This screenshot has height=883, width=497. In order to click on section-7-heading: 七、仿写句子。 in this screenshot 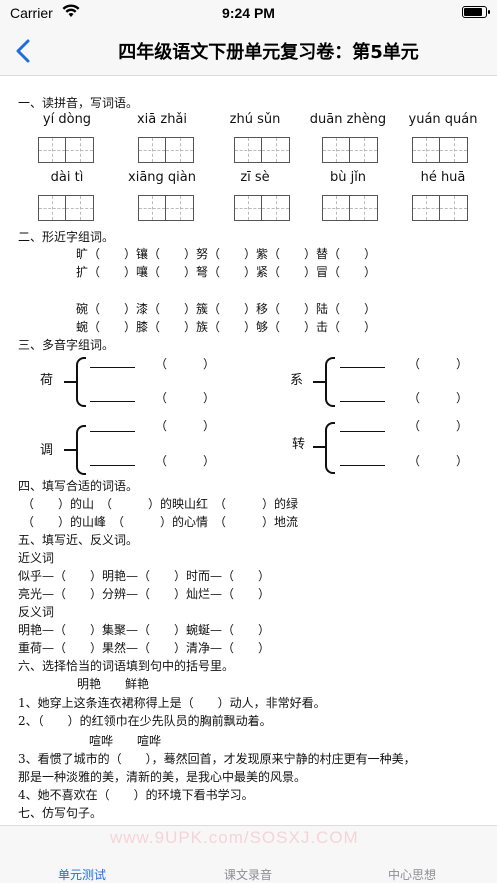, I will do `click(60, 813)`.